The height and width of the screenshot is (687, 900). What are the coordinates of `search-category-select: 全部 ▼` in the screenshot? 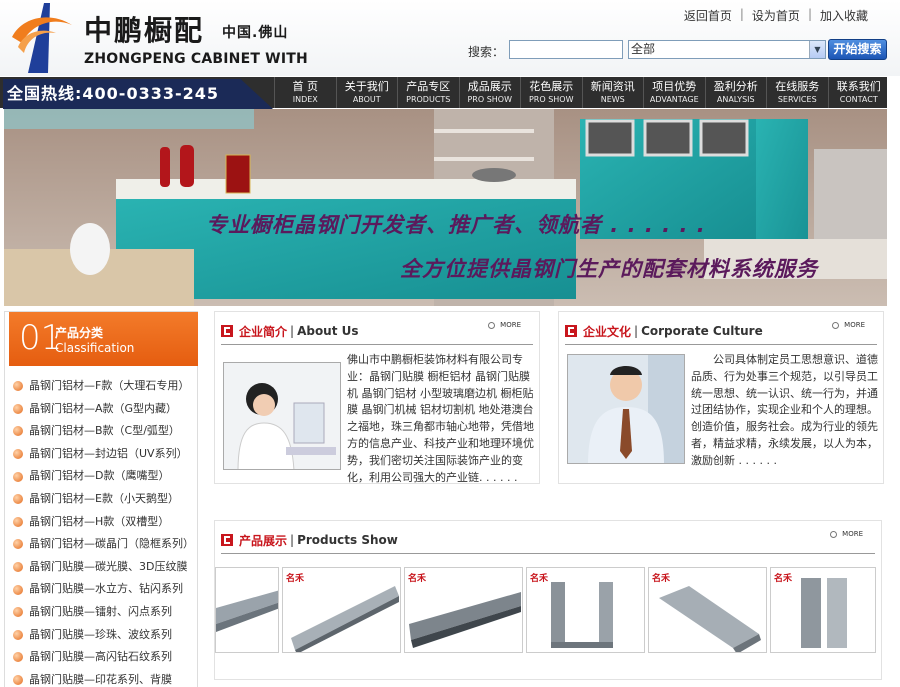 It's located at (727, 49).